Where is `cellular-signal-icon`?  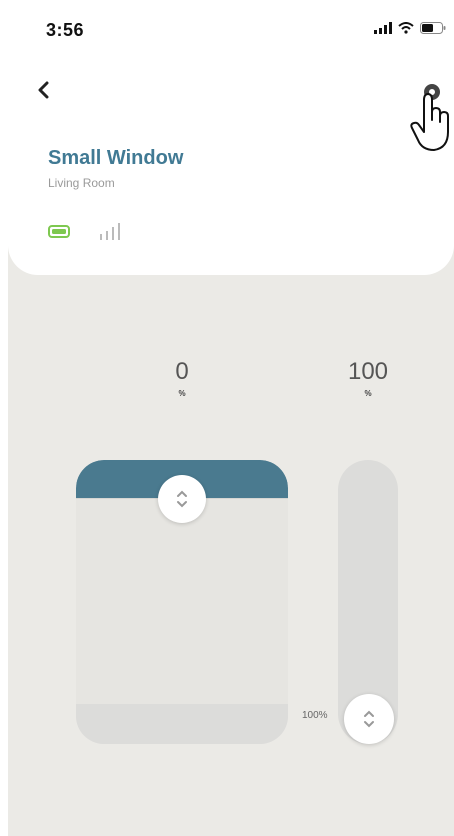
cellular-signal-icon is located at coordinates (383, 28).